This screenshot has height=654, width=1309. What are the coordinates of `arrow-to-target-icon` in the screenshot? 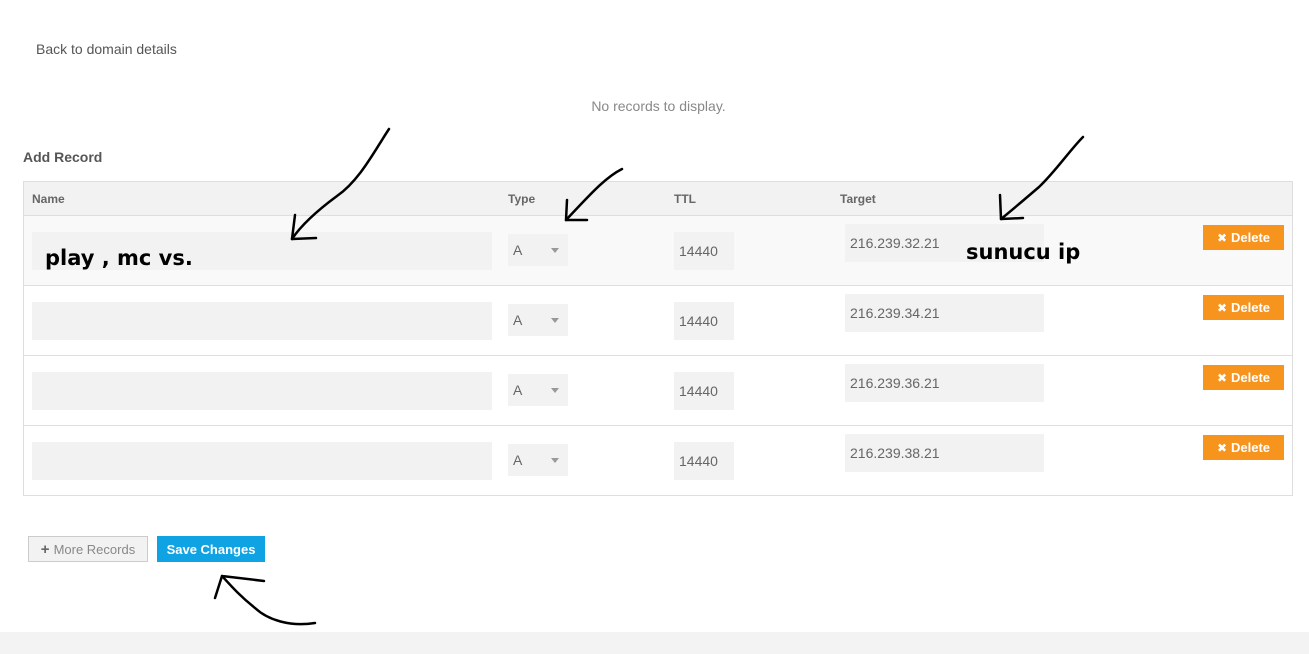 It's located at (1041, 178).